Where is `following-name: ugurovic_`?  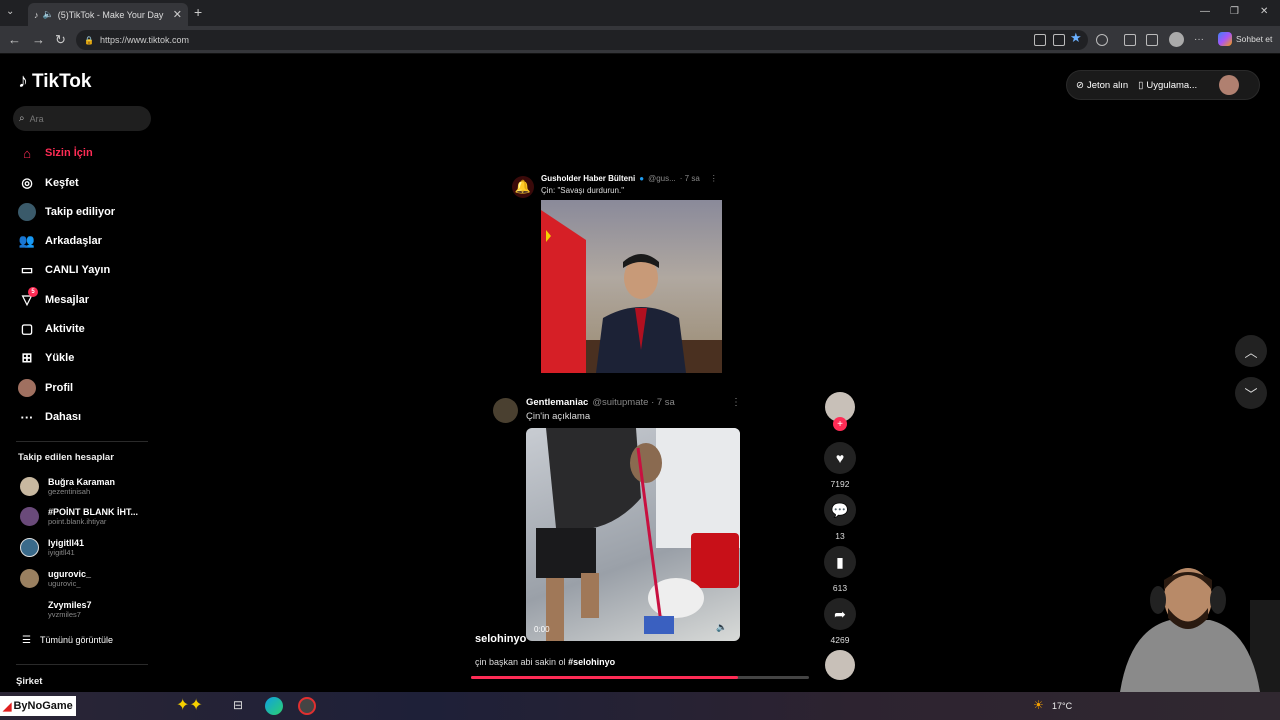 following-name: ugurovic_ is located at coordinates (70, 573).